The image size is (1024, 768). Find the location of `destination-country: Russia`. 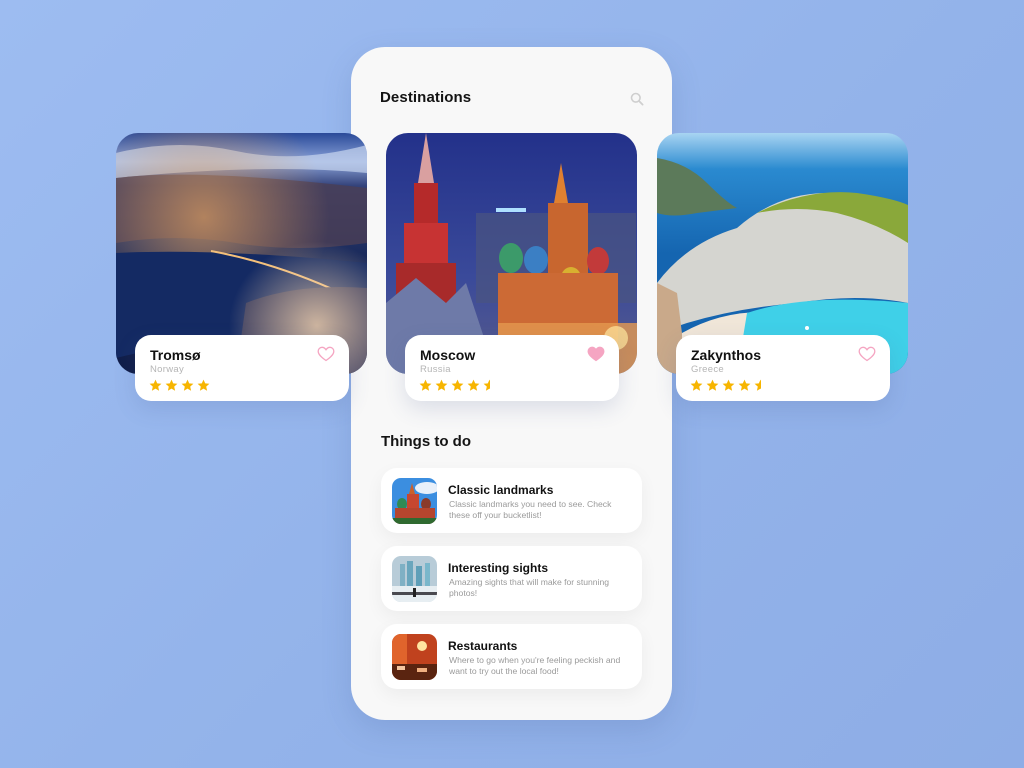

destination-country: Russia is located at coordinates (435, 369).